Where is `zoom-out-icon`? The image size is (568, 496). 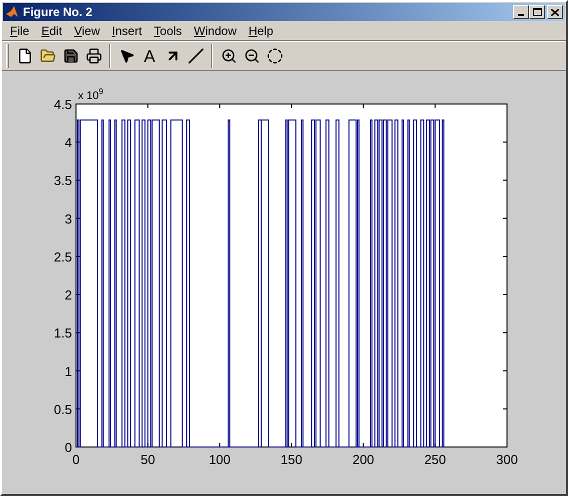
zoom-out-icon is located at coordinates (252, 56).